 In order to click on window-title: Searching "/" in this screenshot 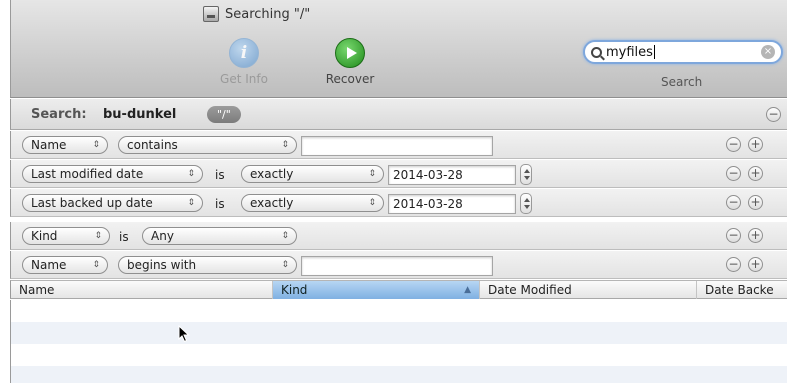, I will do `click(256, 14)`.